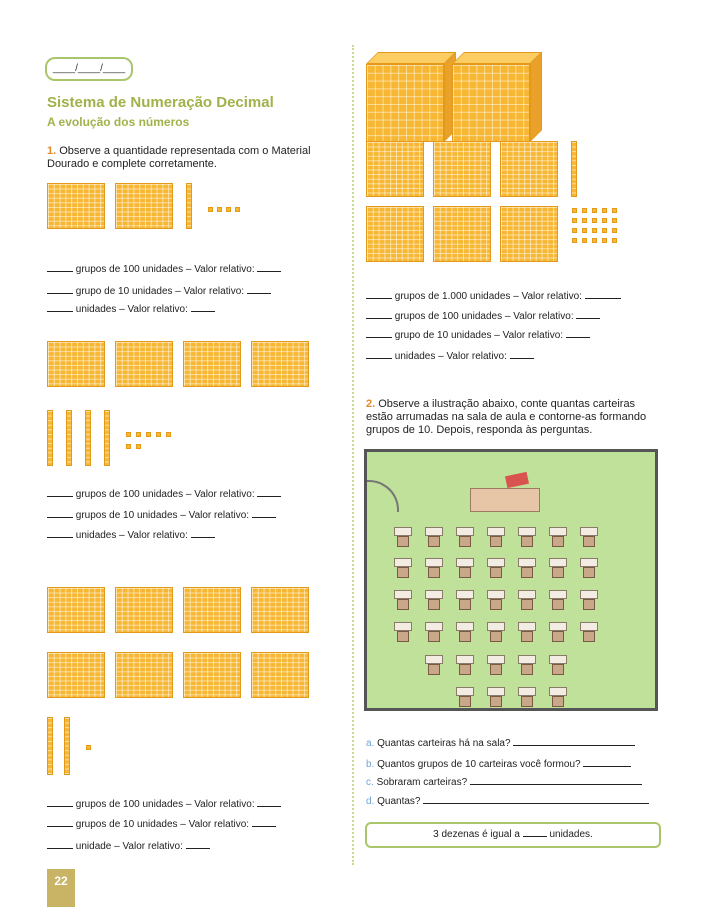 The height and width of the screenshot is (910, 720). Describe the element at coordinates (164, 268) in the screenshot. I see `group-a-line-1: grupos de 100 unidades – Valor relativo:` at that location.